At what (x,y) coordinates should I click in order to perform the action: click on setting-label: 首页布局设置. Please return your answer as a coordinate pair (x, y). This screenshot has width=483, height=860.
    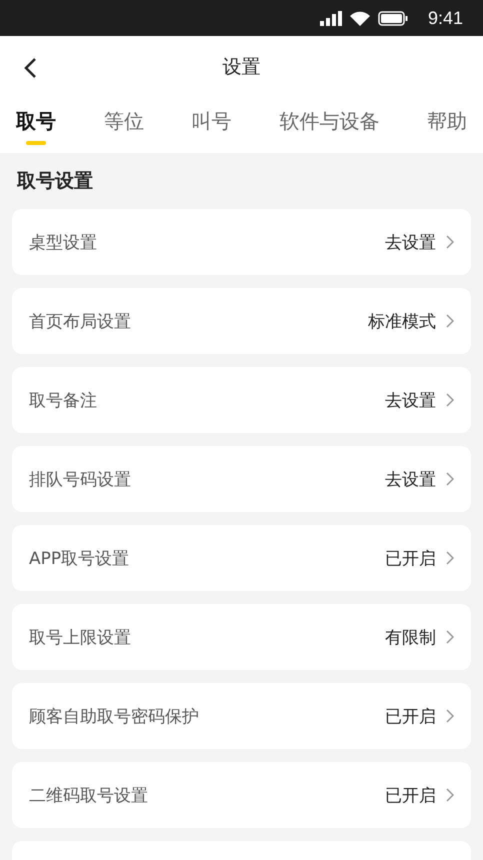
    Looking at the image, I should click on (80, 321).